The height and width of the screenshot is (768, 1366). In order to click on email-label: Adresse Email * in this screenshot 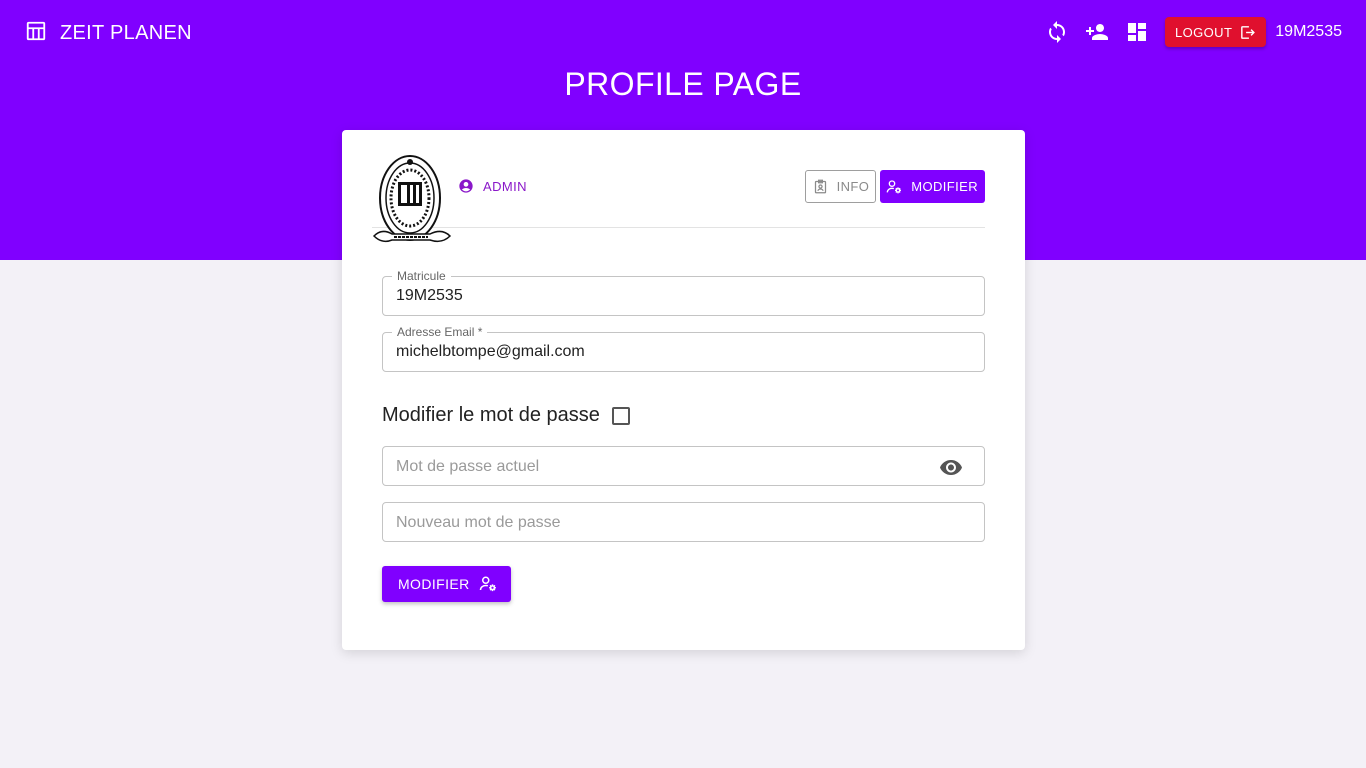, I will do `click(440, 332)`.